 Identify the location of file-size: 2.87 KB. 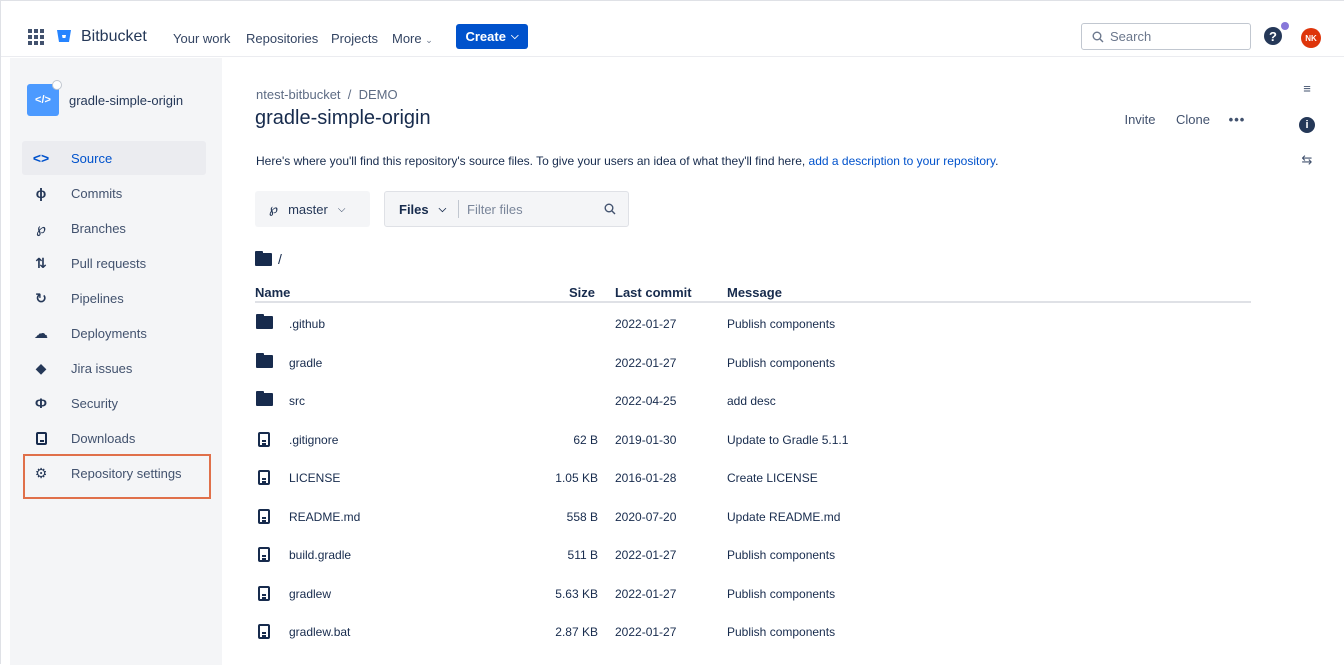
(576, 632).